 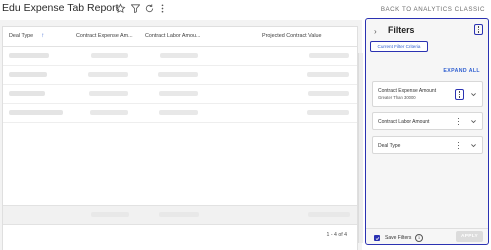 I want to click on star-icon, so click(x=120, y=8).